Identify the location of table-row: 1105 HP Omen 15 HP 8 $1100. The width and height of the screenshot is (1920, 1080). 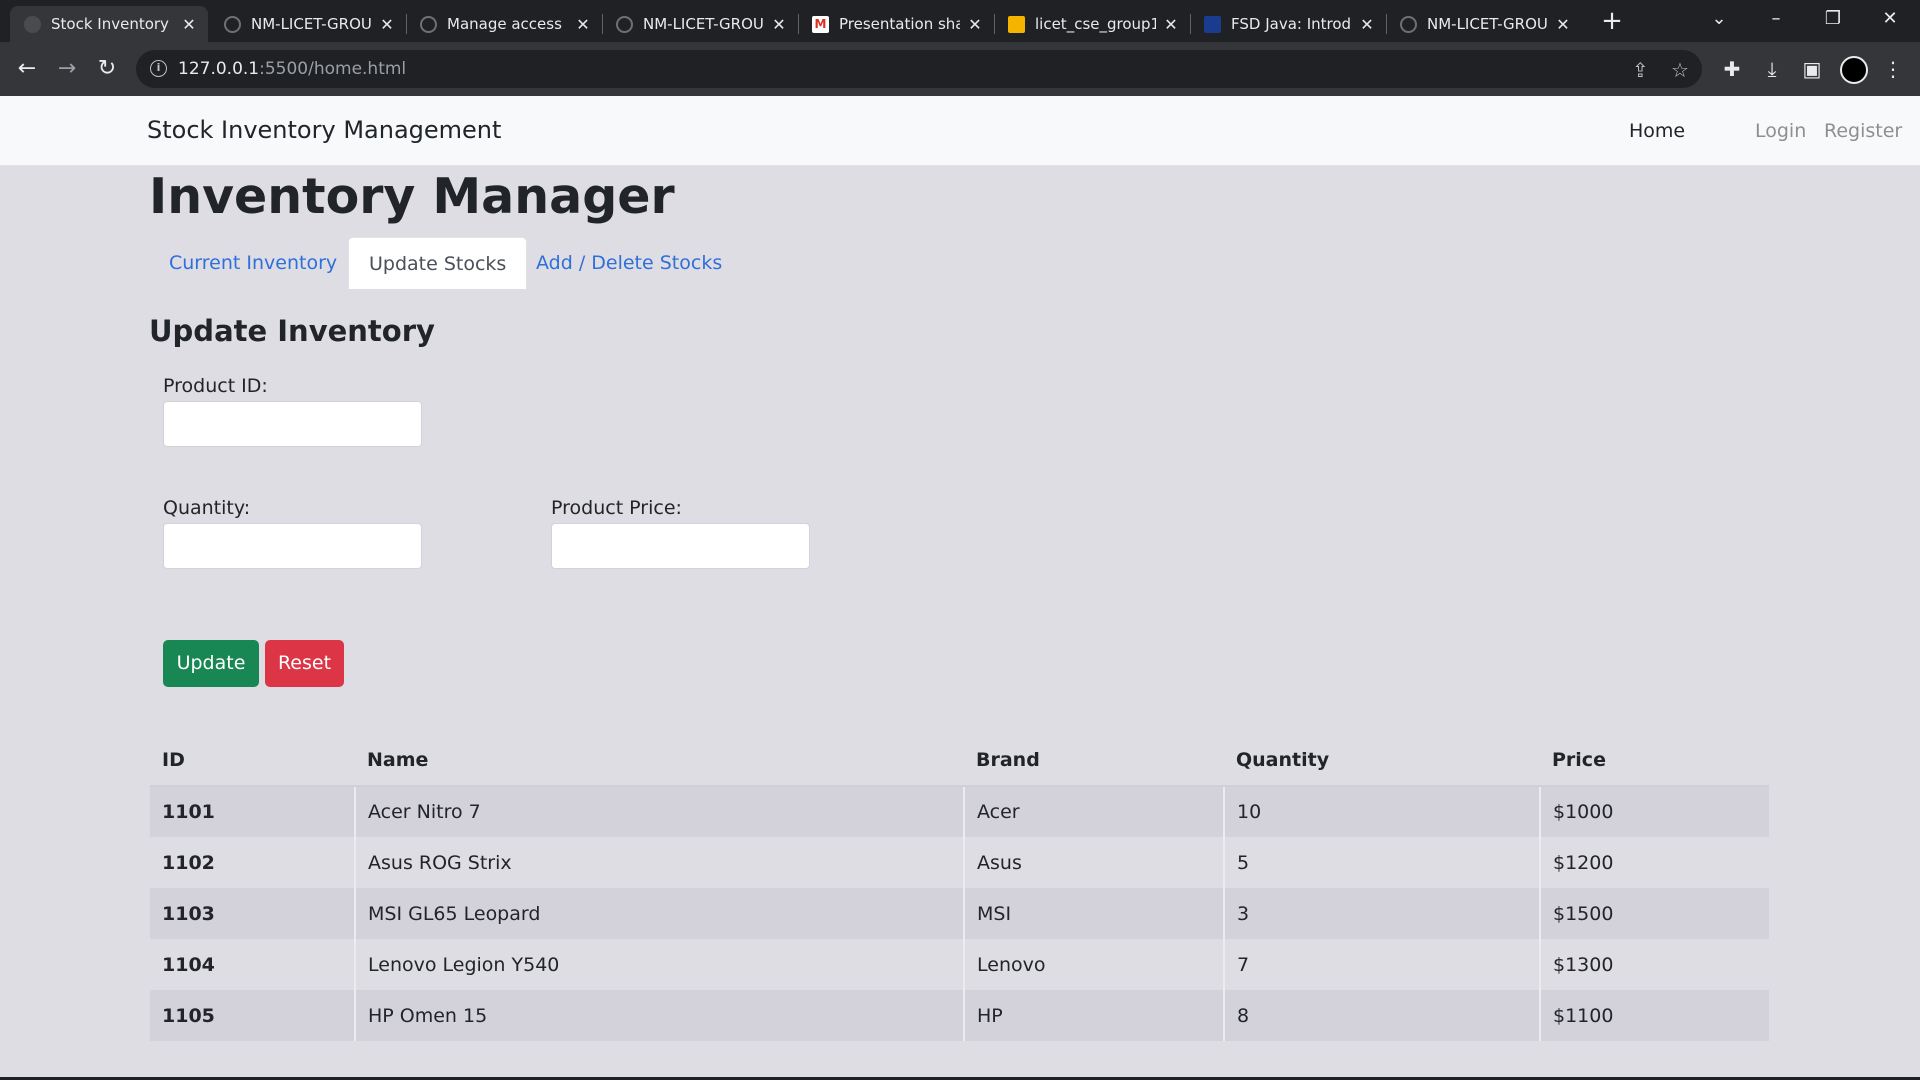
(959, 1015).